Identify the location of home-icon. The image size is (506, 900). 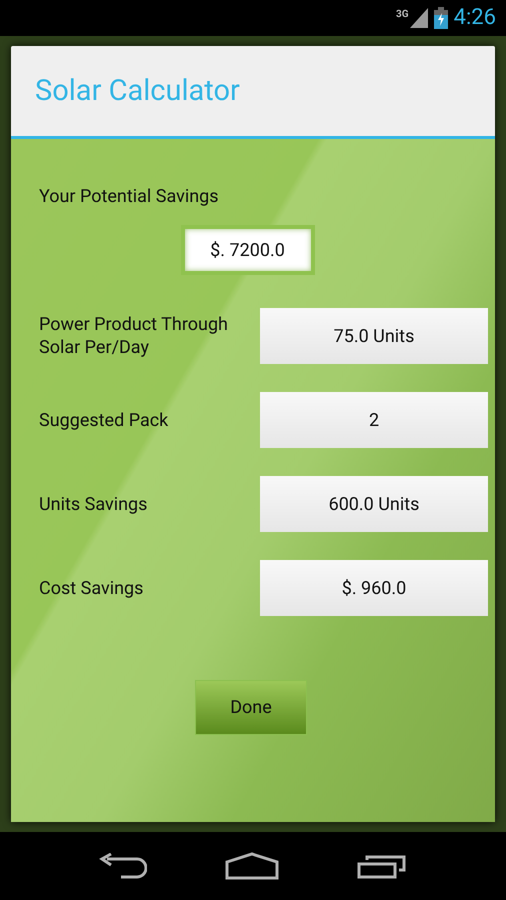
(252, 866).